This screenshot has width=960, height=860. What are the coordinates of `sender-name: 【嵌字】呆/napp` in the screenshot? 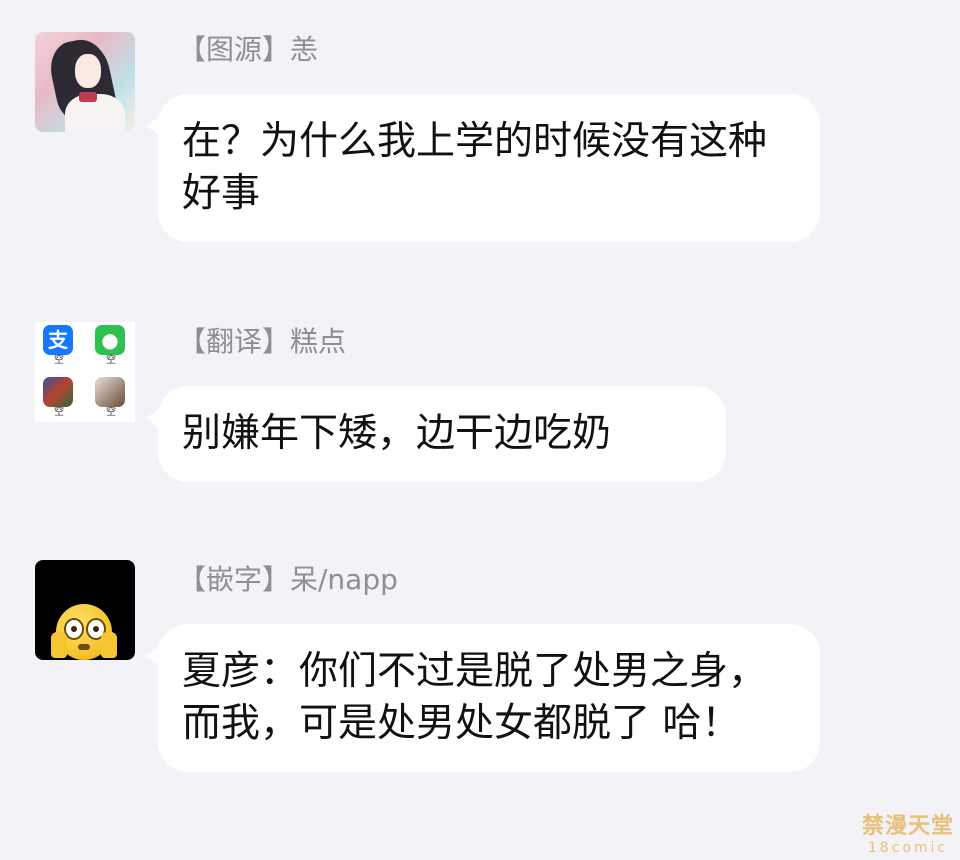 It's located at (288, 579).